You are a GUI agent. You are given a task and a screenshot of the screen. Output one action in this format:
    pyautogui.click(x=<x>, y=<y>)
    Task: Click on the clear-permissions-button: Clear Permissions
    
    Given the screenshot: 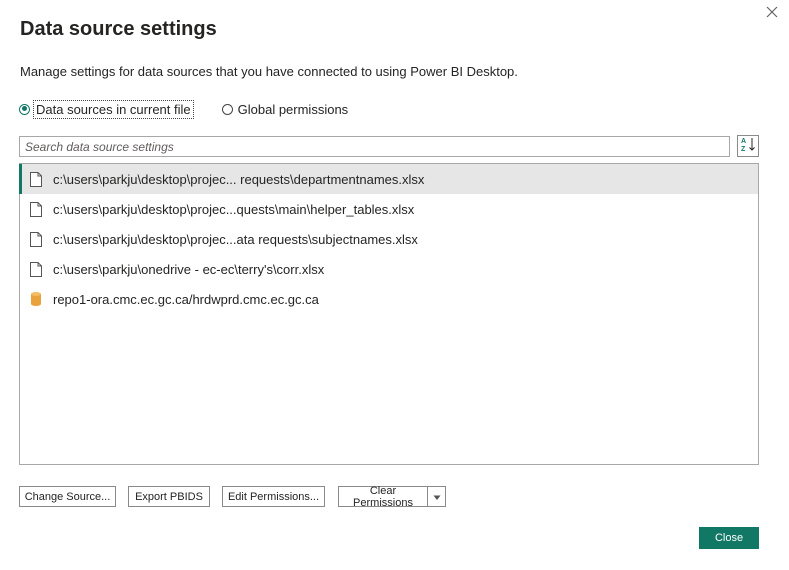 What is the action you would take?
    pyautogui.click(x=383, y=497)
    